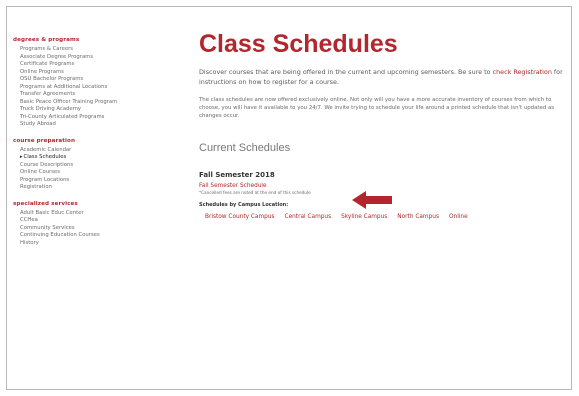 Image resolution: width=579 pixels, height=396 pixels. I want to click on sidebar-heading: course preparation, so click(44, 140).